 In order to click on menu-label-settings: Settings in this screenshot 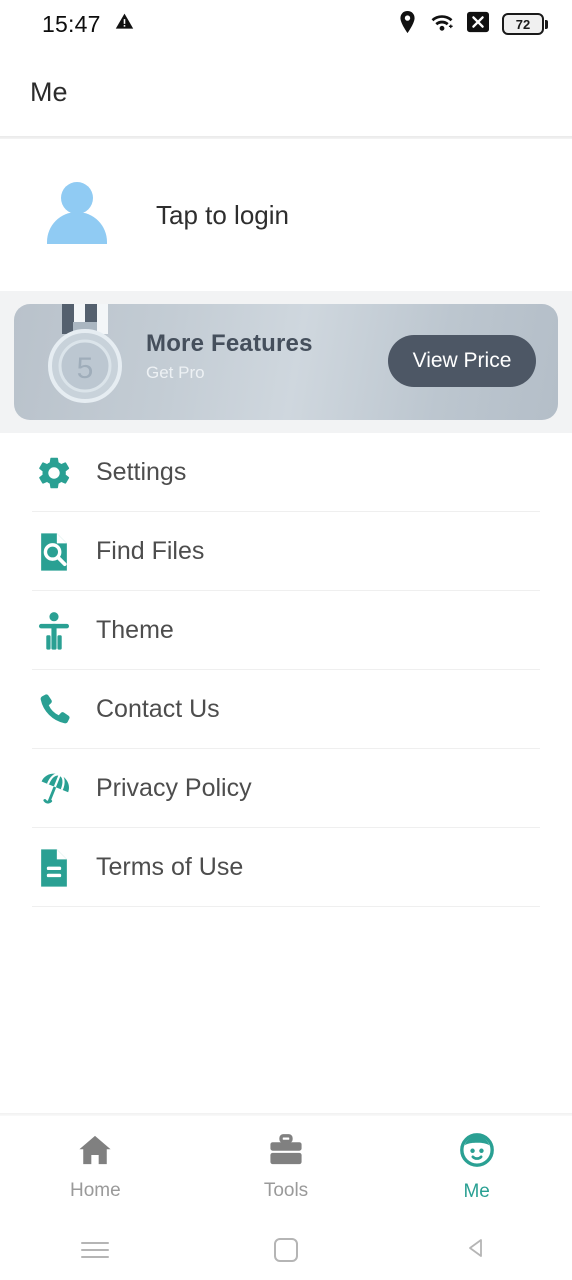, I will do `click(141, 472)`.